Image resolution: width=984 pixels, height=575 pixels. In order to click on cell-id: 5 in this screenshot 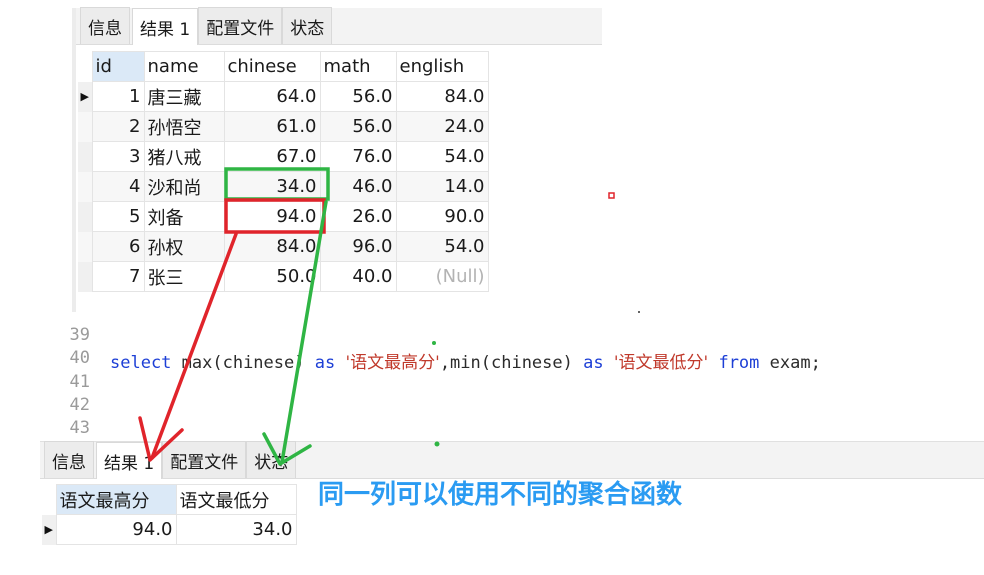, I will do `click(118, 216)`.